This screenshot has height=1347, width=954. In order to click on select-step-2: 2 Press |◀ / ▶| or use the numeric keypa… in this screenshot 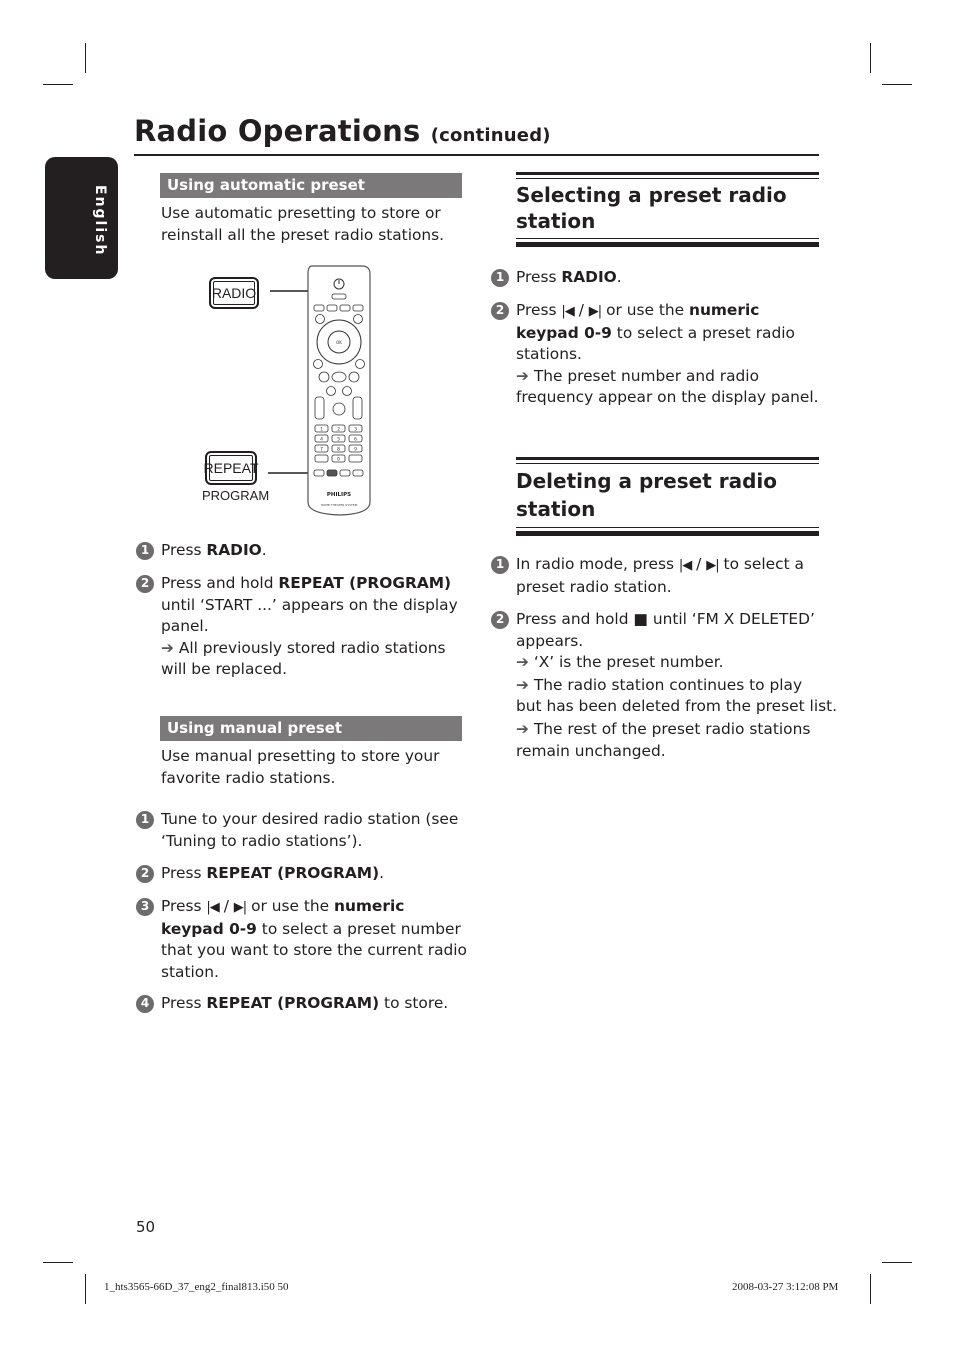, I will do `click(655, 354)`.